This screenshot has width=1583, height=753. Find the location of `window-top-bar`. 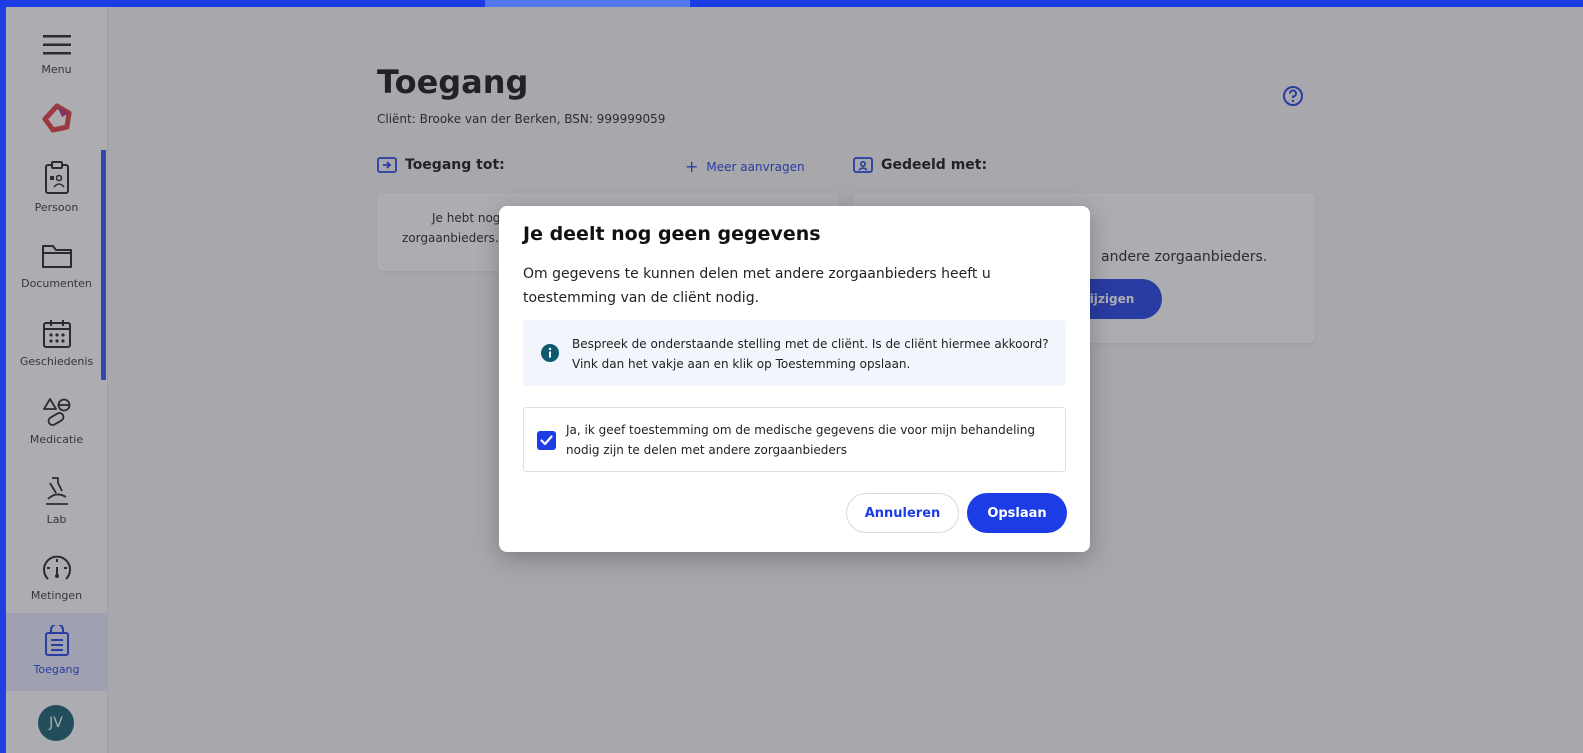

window-top-bar is located at coordinates (791, 3).